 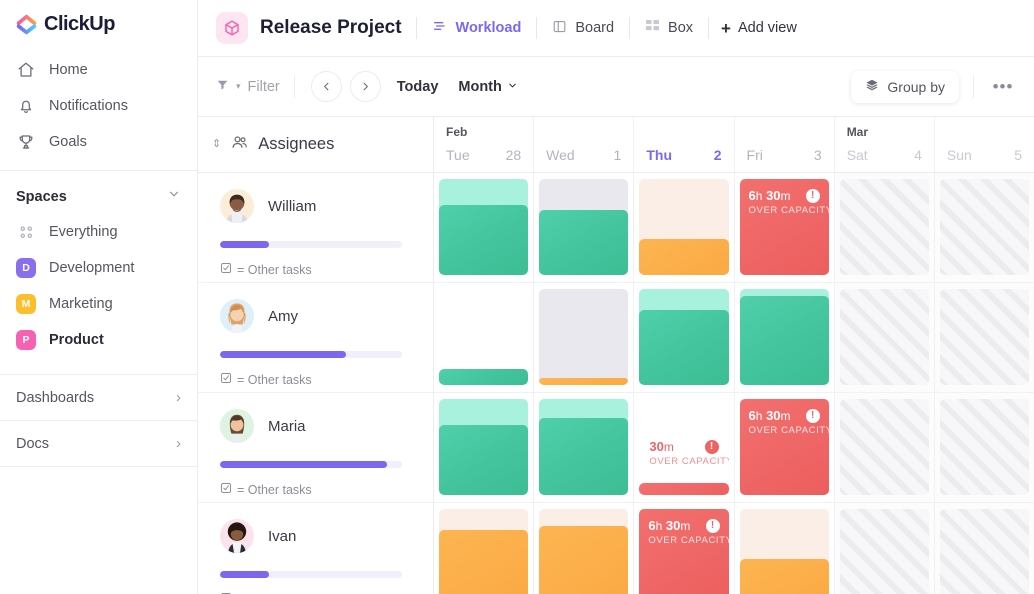 What do you see at coordinates (488, 28) in the screenshot?
I see `tab-label: Workload` at bounding box center [488, 28].